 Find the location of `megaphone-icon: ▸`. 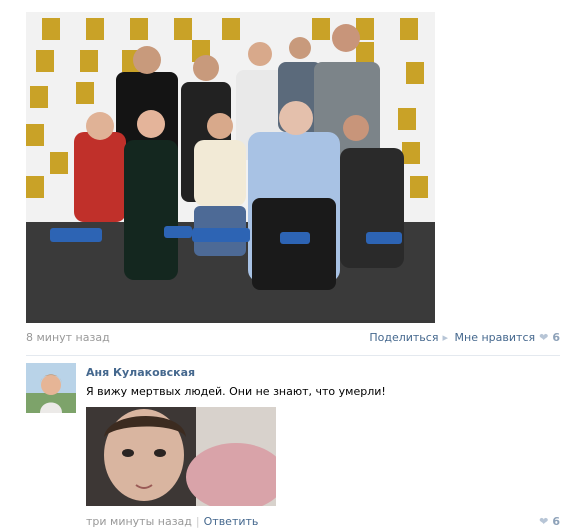

megaphone-icon: ▸ is located at coordinates (445, 337).